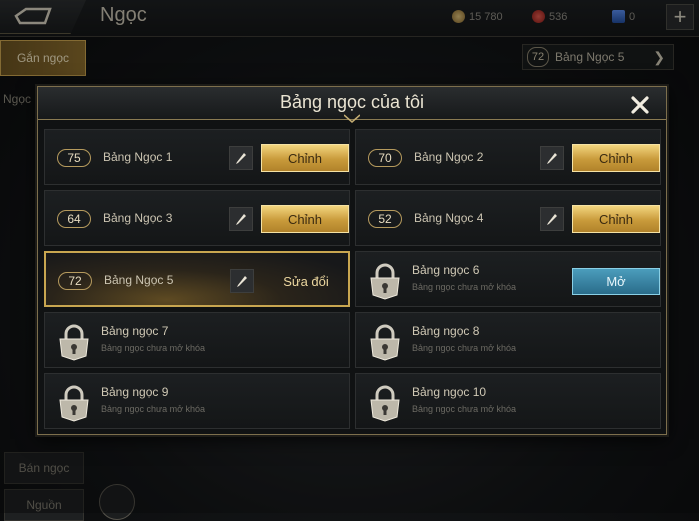 This screenshot has width=699, height=521. I want to click on slot-name: Bảng ngọc 8, so click(446, 331).